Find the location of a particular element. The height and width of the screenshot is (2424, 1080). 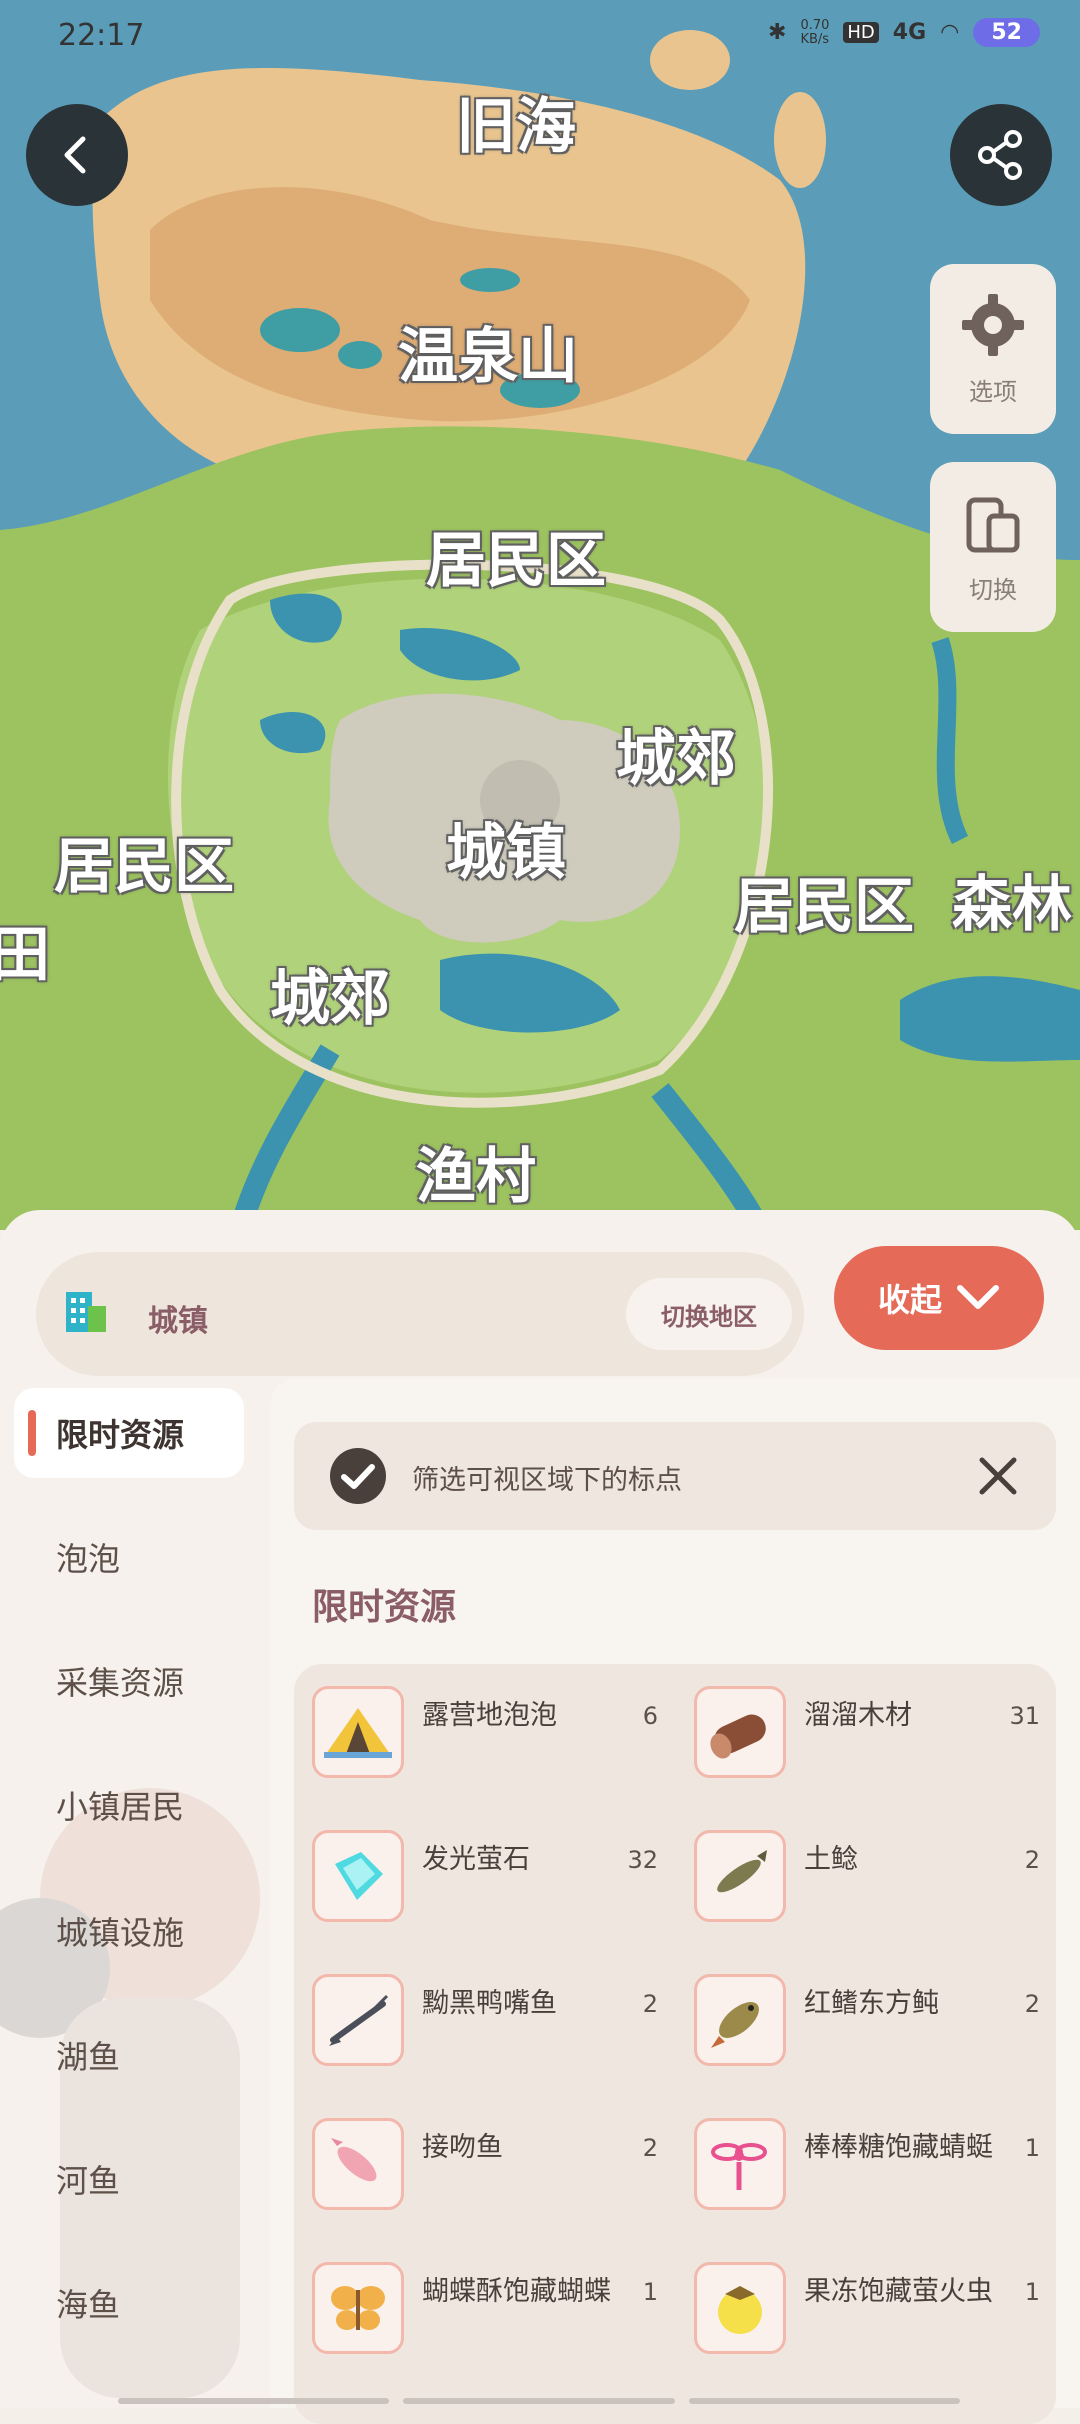

share-icon is located at coordinates (1000, 155).